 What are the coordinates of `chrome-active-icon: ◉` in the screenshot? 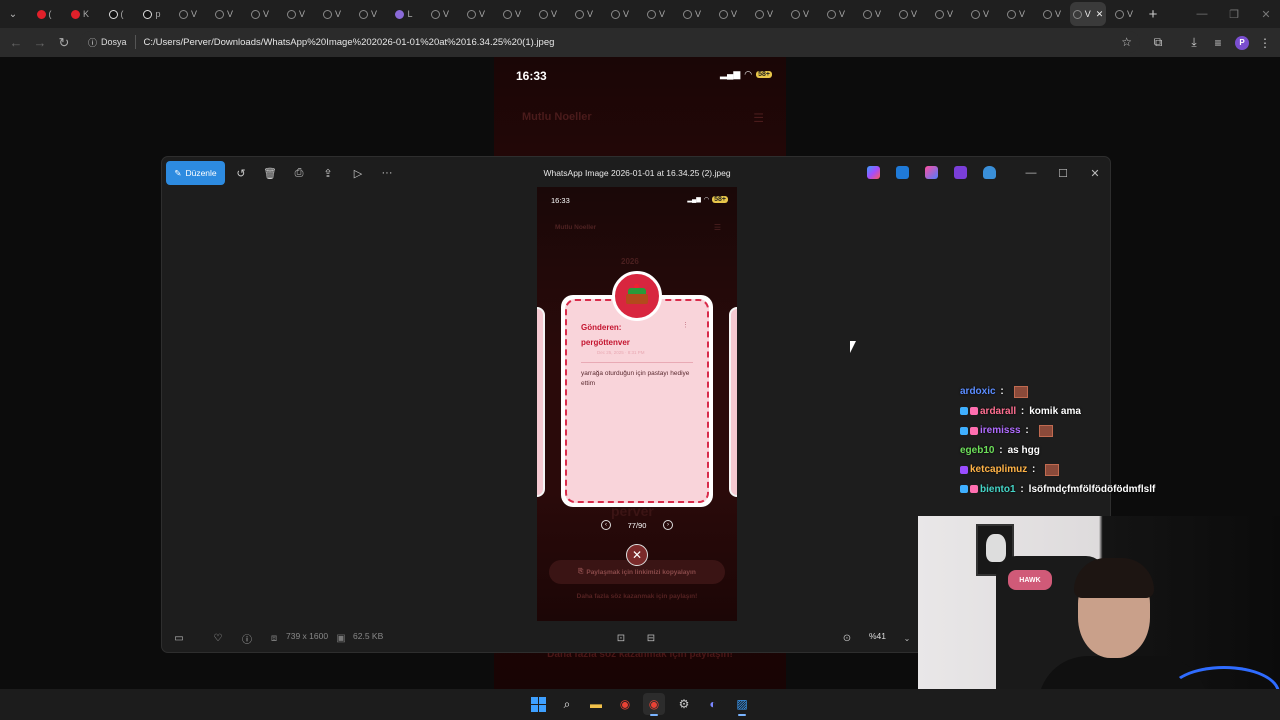 It's located at (654, 704).